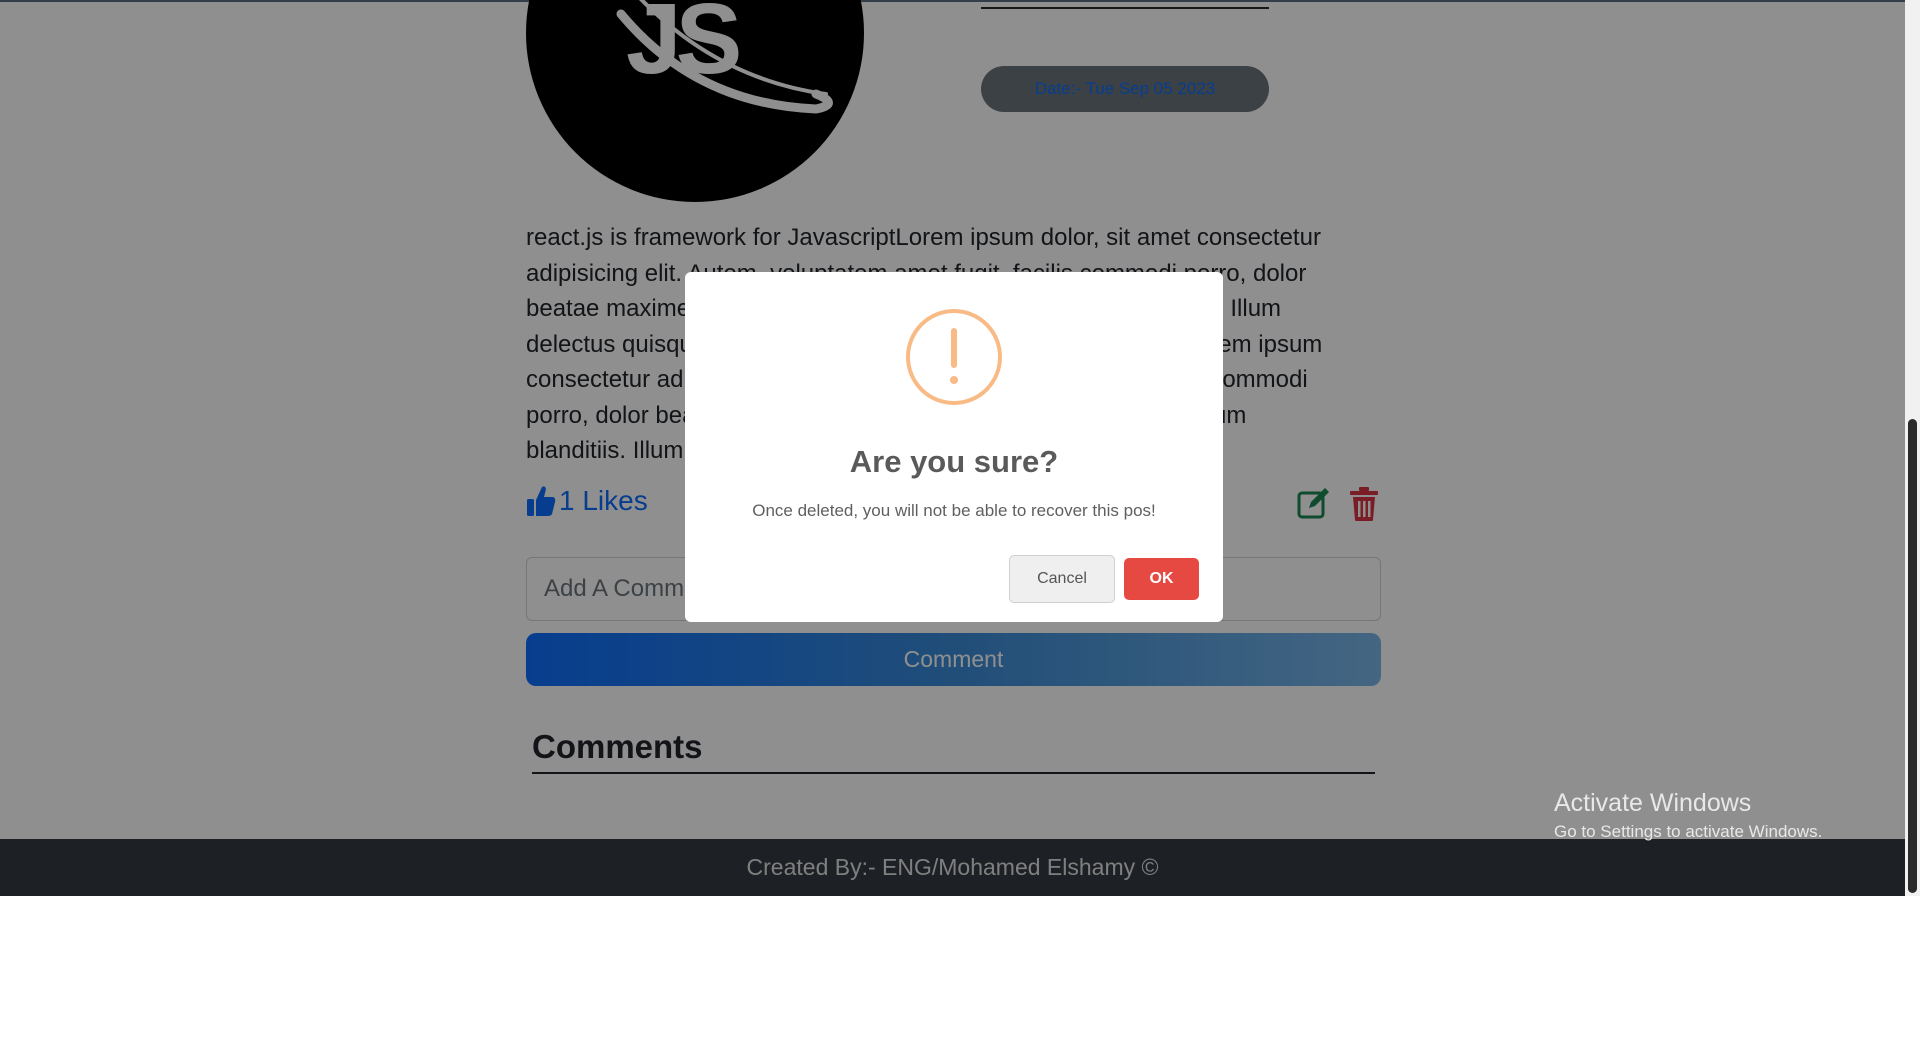 This screenshot has height=1042, width=1920. What do you see at coordinates (1062, 579) in the screenshot?
I see `cancel-button: Cancel` at bounding box center [1062, 579].